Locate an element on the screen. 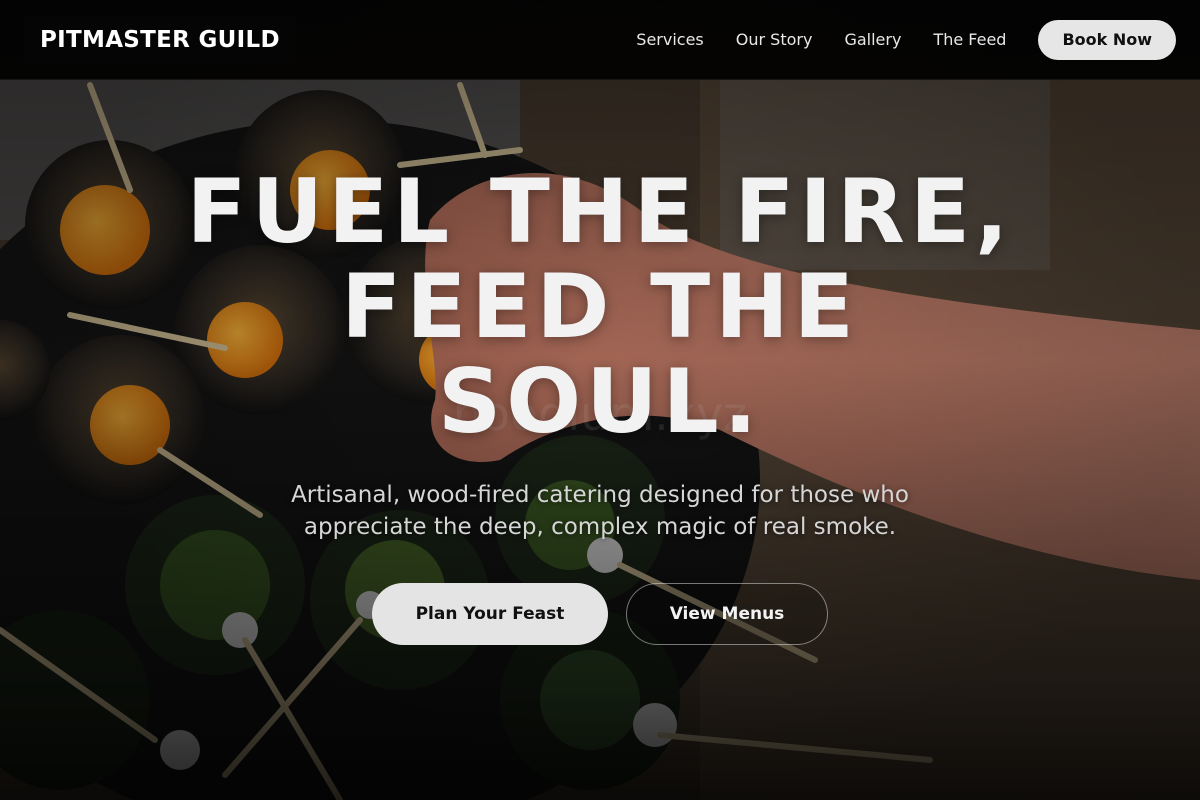  hero-cta-group: Plan Your Feast View Menus is located at coordinates (600, 614).